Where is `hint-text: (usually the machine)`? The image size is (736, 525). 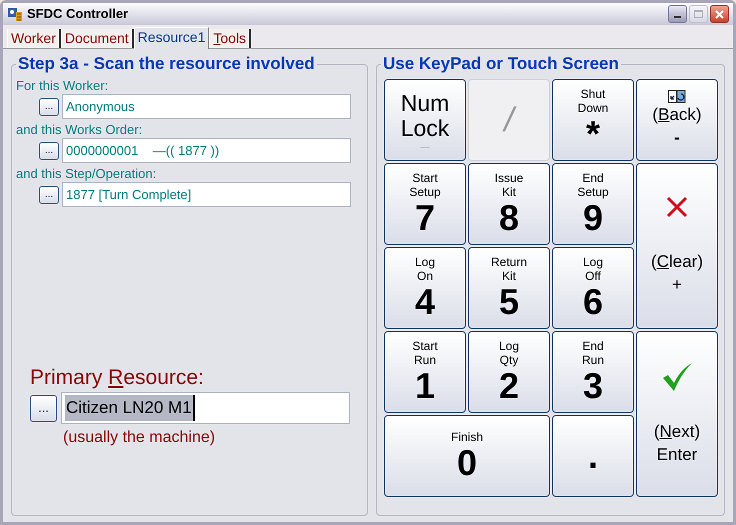
hint-text: (usually the machine) is located at coordinates (139, 438).